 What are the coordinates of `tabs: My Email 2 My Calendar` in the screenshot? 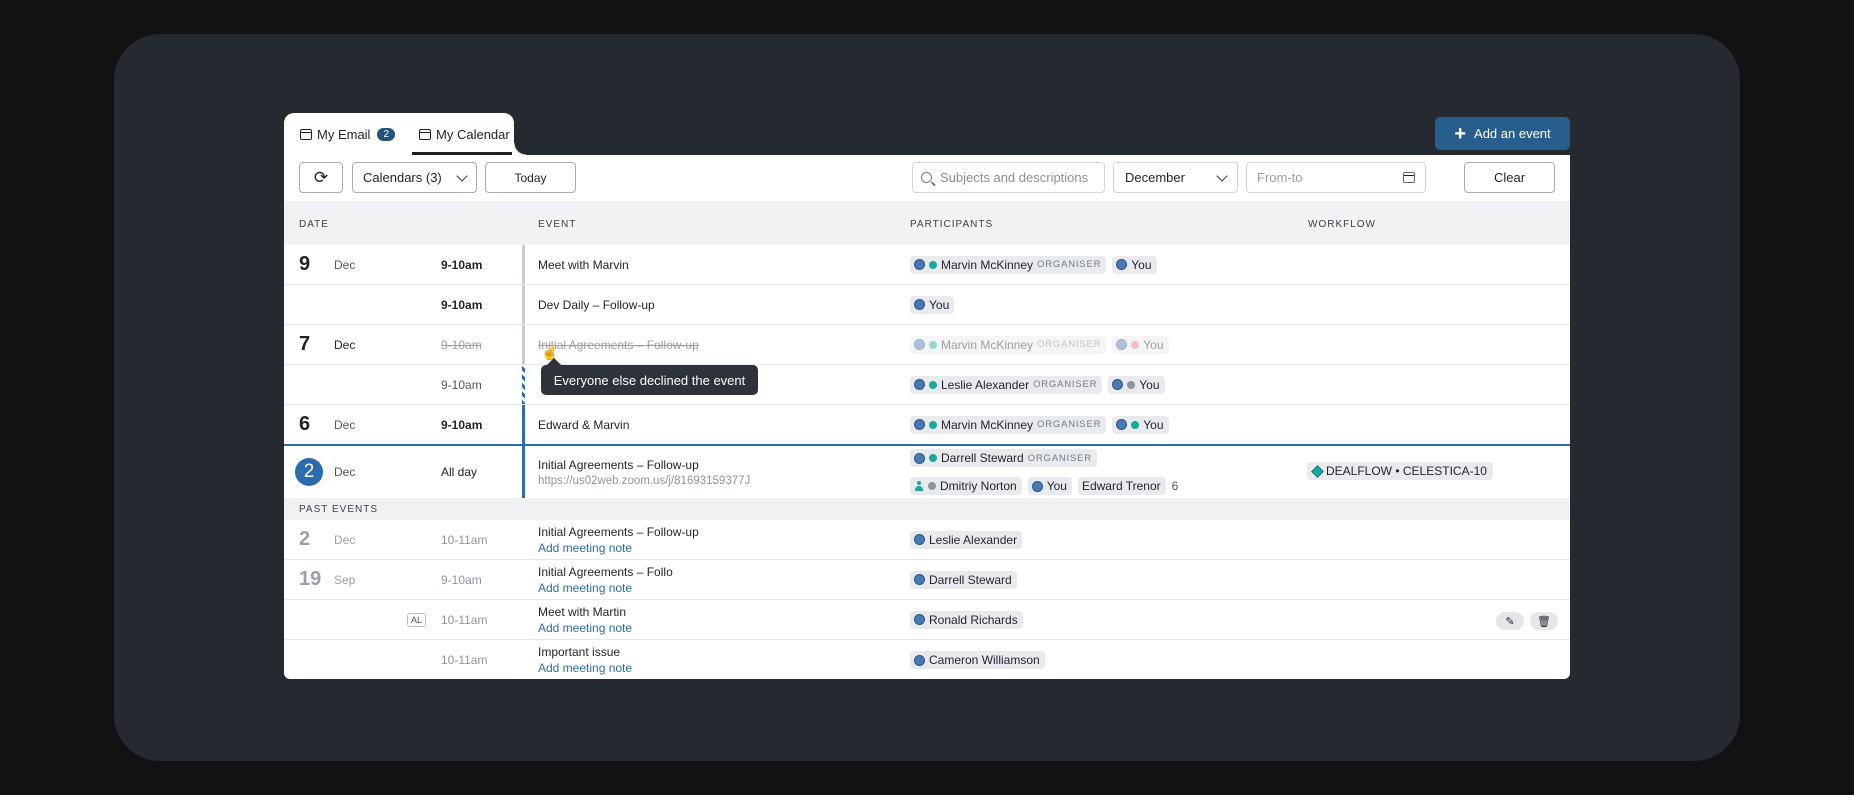 It's located at (405, 134).